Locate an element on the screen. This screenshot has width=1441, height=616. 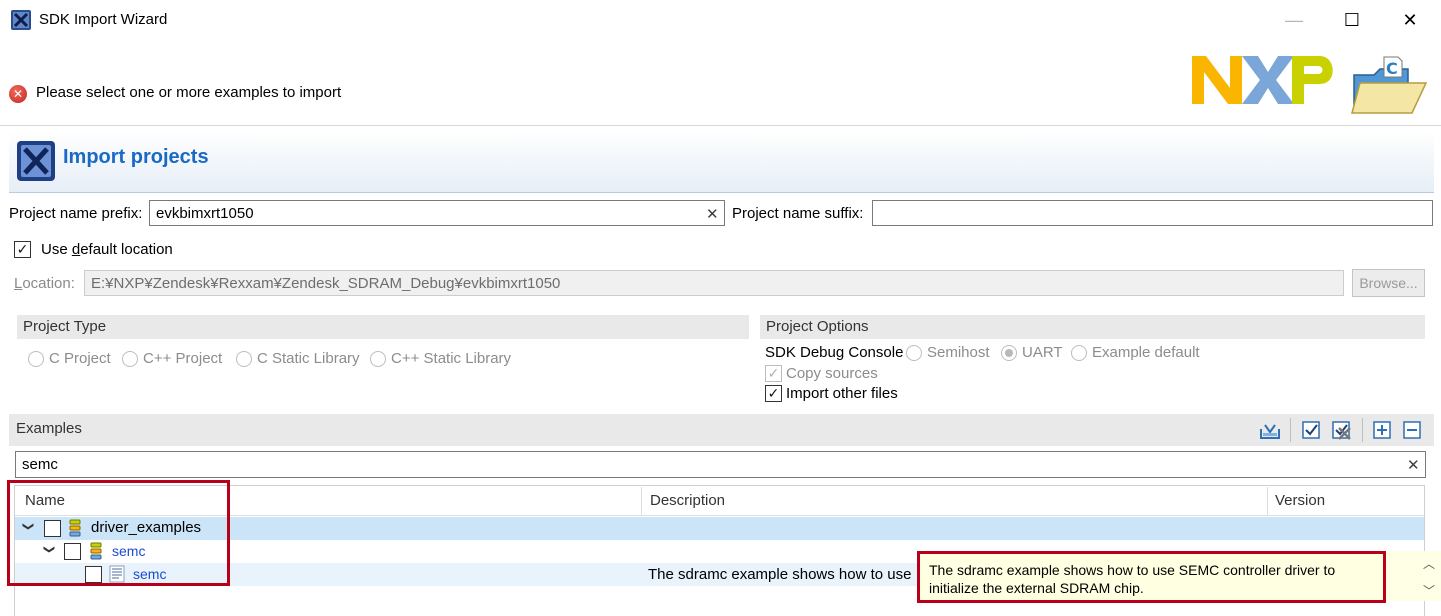
examples-title: Examples is located at coordinates (49, 428).